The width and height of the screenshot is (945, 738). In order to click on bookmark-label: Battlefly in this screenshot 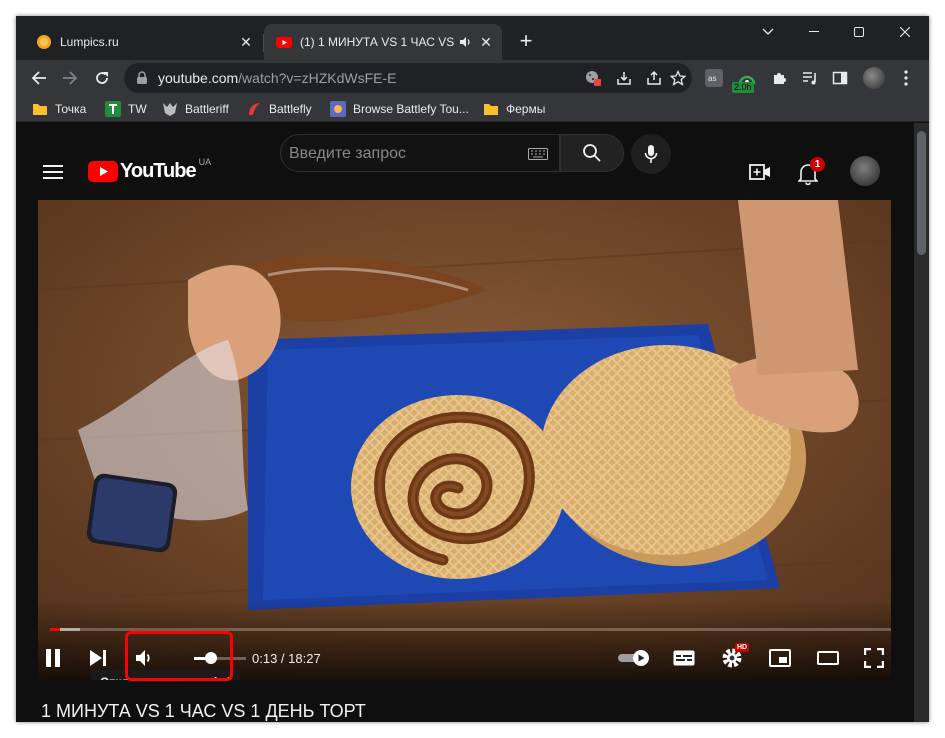, I will do `click(290, 109)`.